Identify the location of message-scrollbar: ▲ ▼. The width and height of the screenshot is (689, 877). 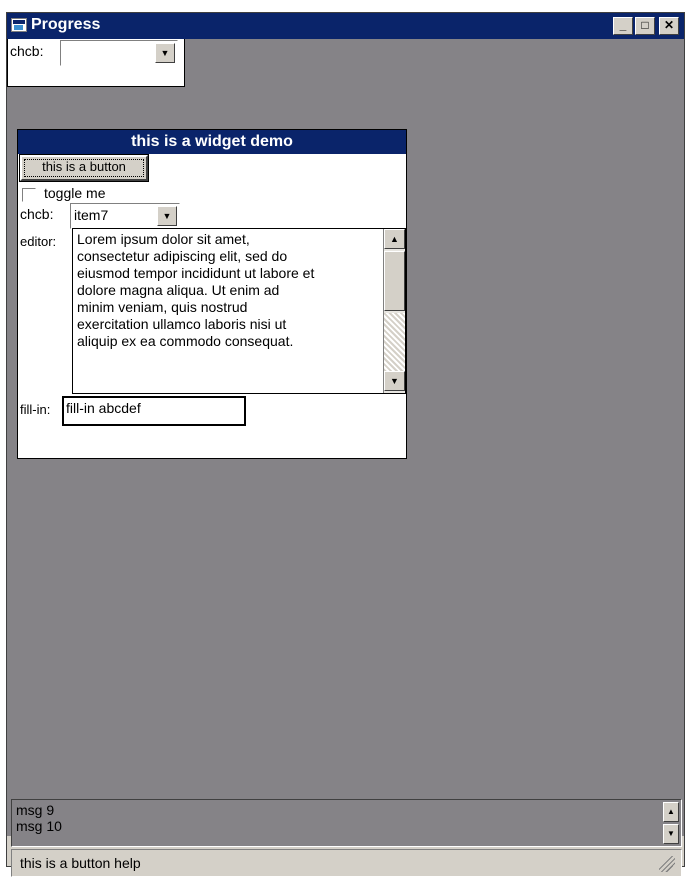
(671, 823).